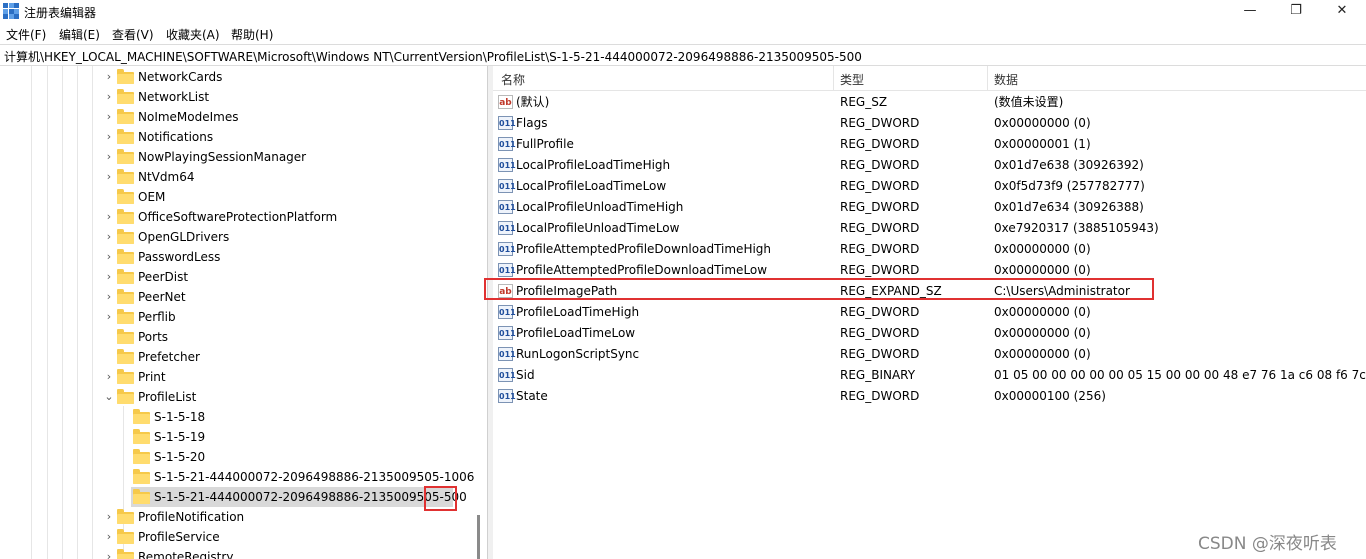 This screenshot has width=1366, height=559. What do you see at coordinates (180, 457) in the screenshot?
I see `tree-item-label: S-1-5-20` at bounding box center [180, 457].